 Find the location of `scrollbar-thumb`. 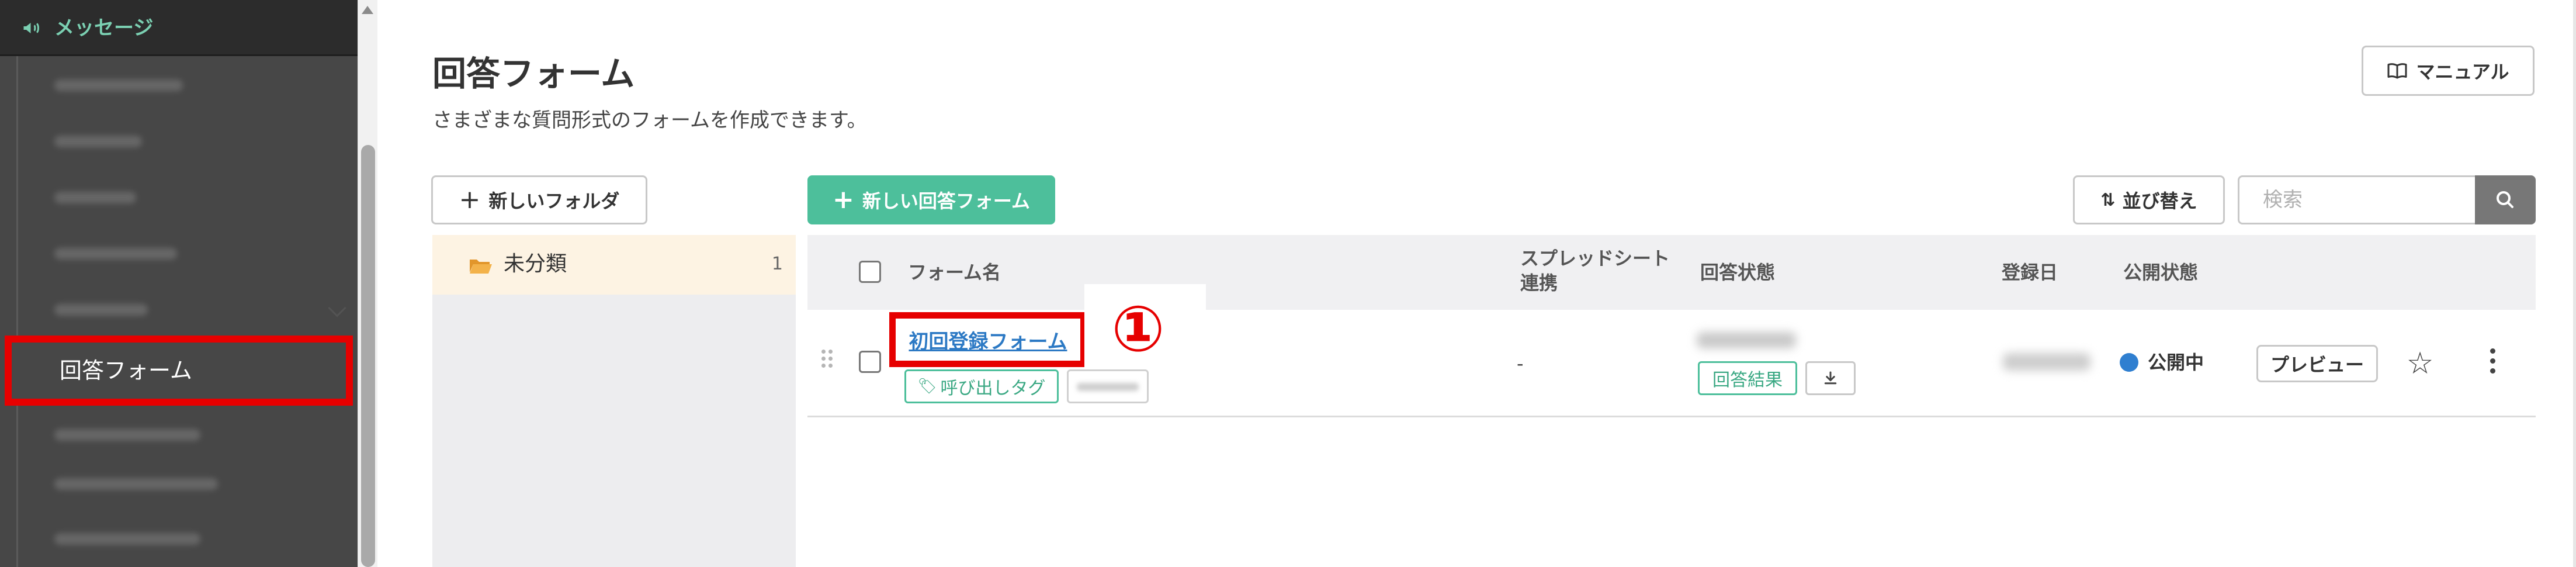

scrollbar-thumb is located at coordinates (368, 356).